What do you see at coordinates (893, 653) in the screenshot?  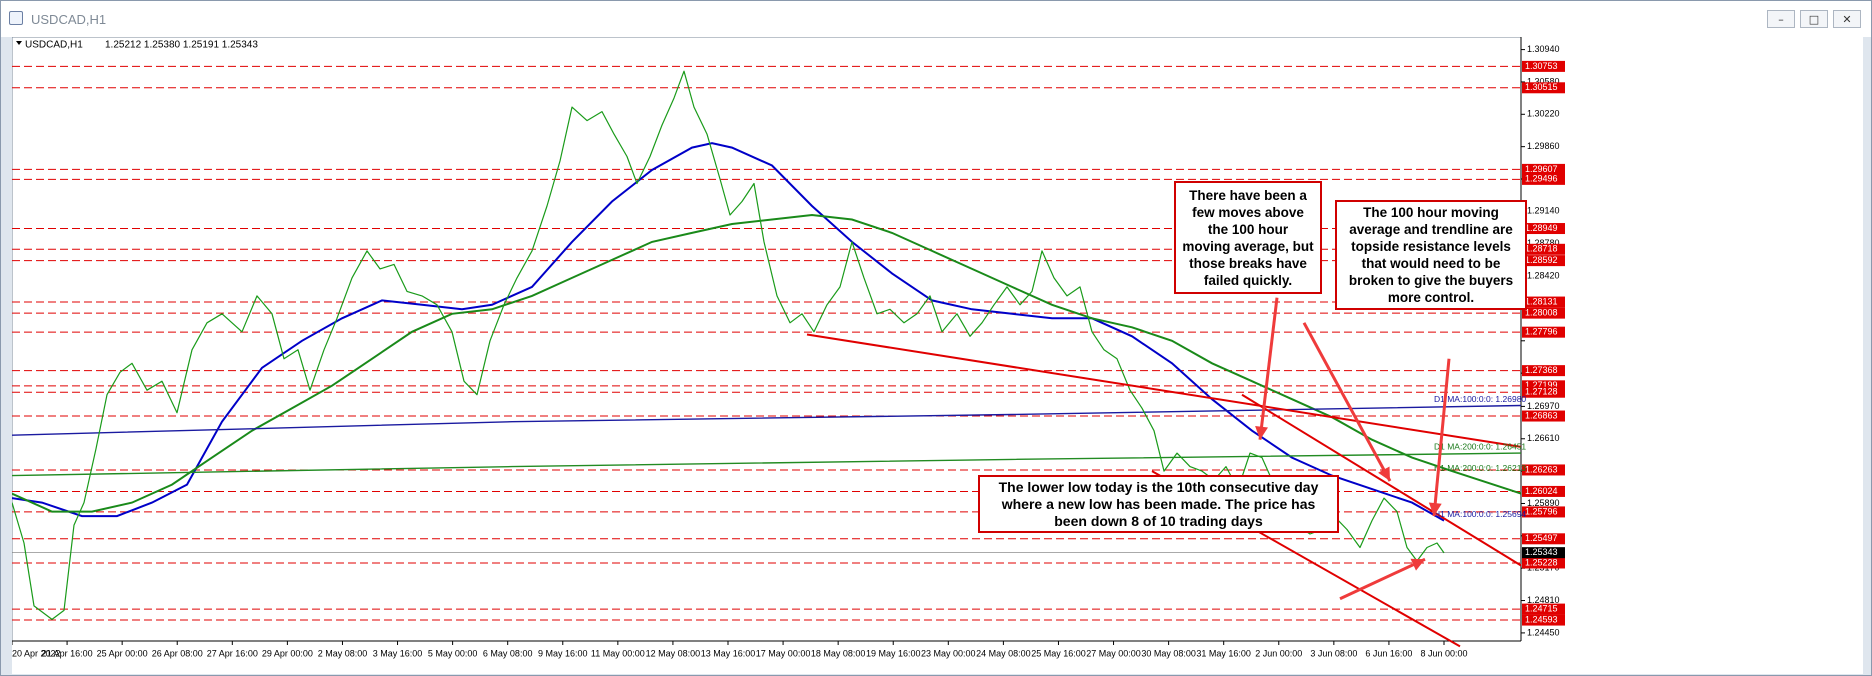 I see `time-tick-label-16: 19 May 16:00` at bounding box center [893, 653].